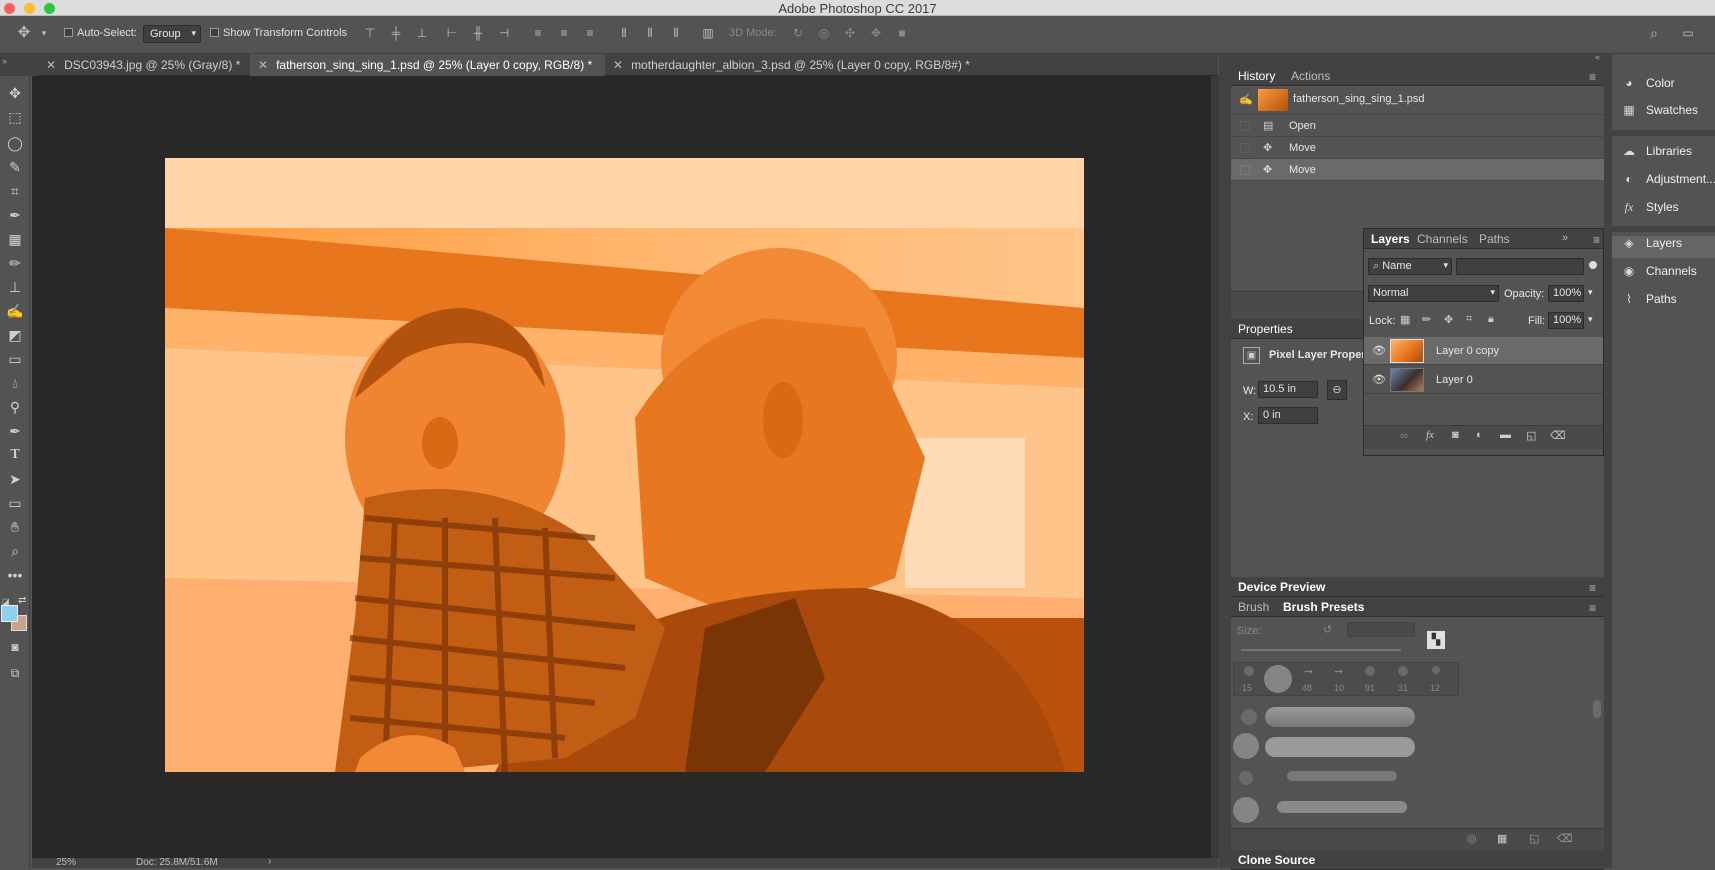 The height and width of the screenshot is (870, 1715). Describe the element at coordinates (15, 551) in the screenshot. I see `zoom-tool-icon: ⌕` at that location.